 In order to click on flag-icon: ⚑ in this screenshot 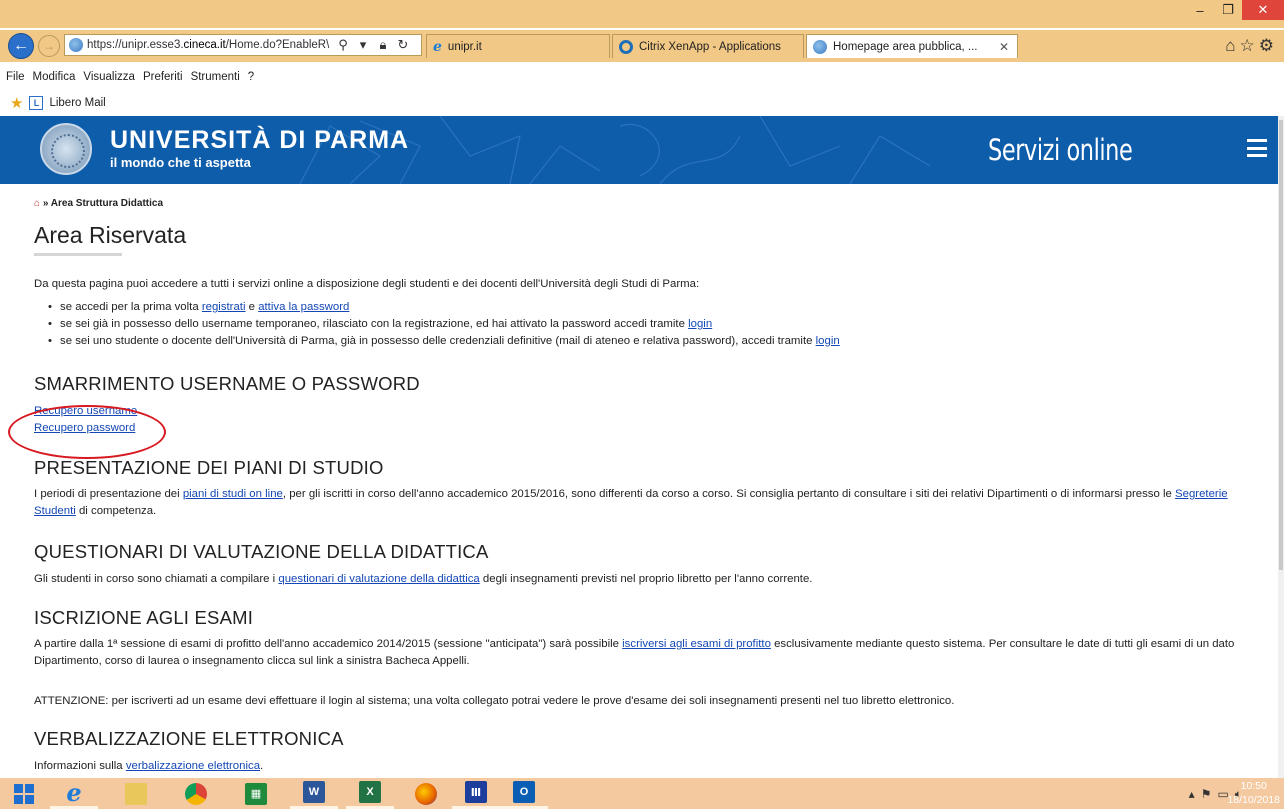, I will do `click(1209, 794)`.